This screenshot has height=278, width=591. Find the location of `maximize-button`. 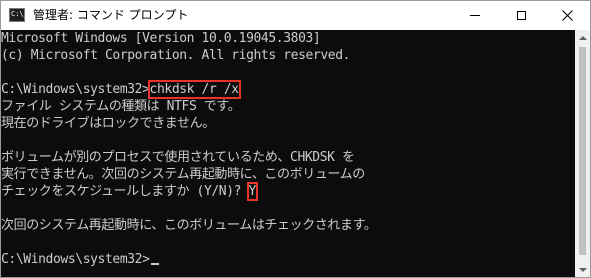

maximize-button is located at coordinates (521, 15).